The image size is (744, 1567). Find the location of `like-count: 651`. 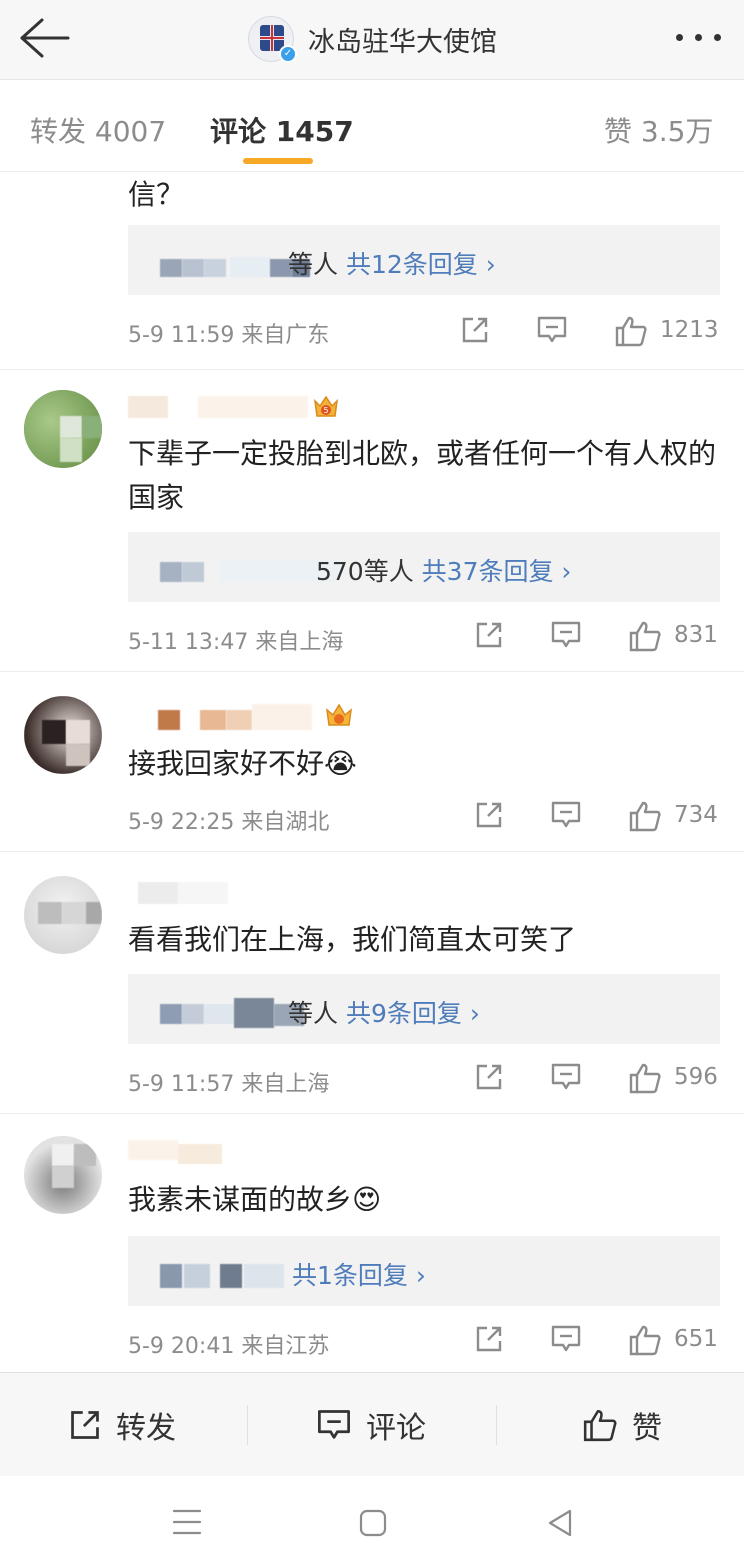

like-count: 651 is located at coordinates (696, 1339).